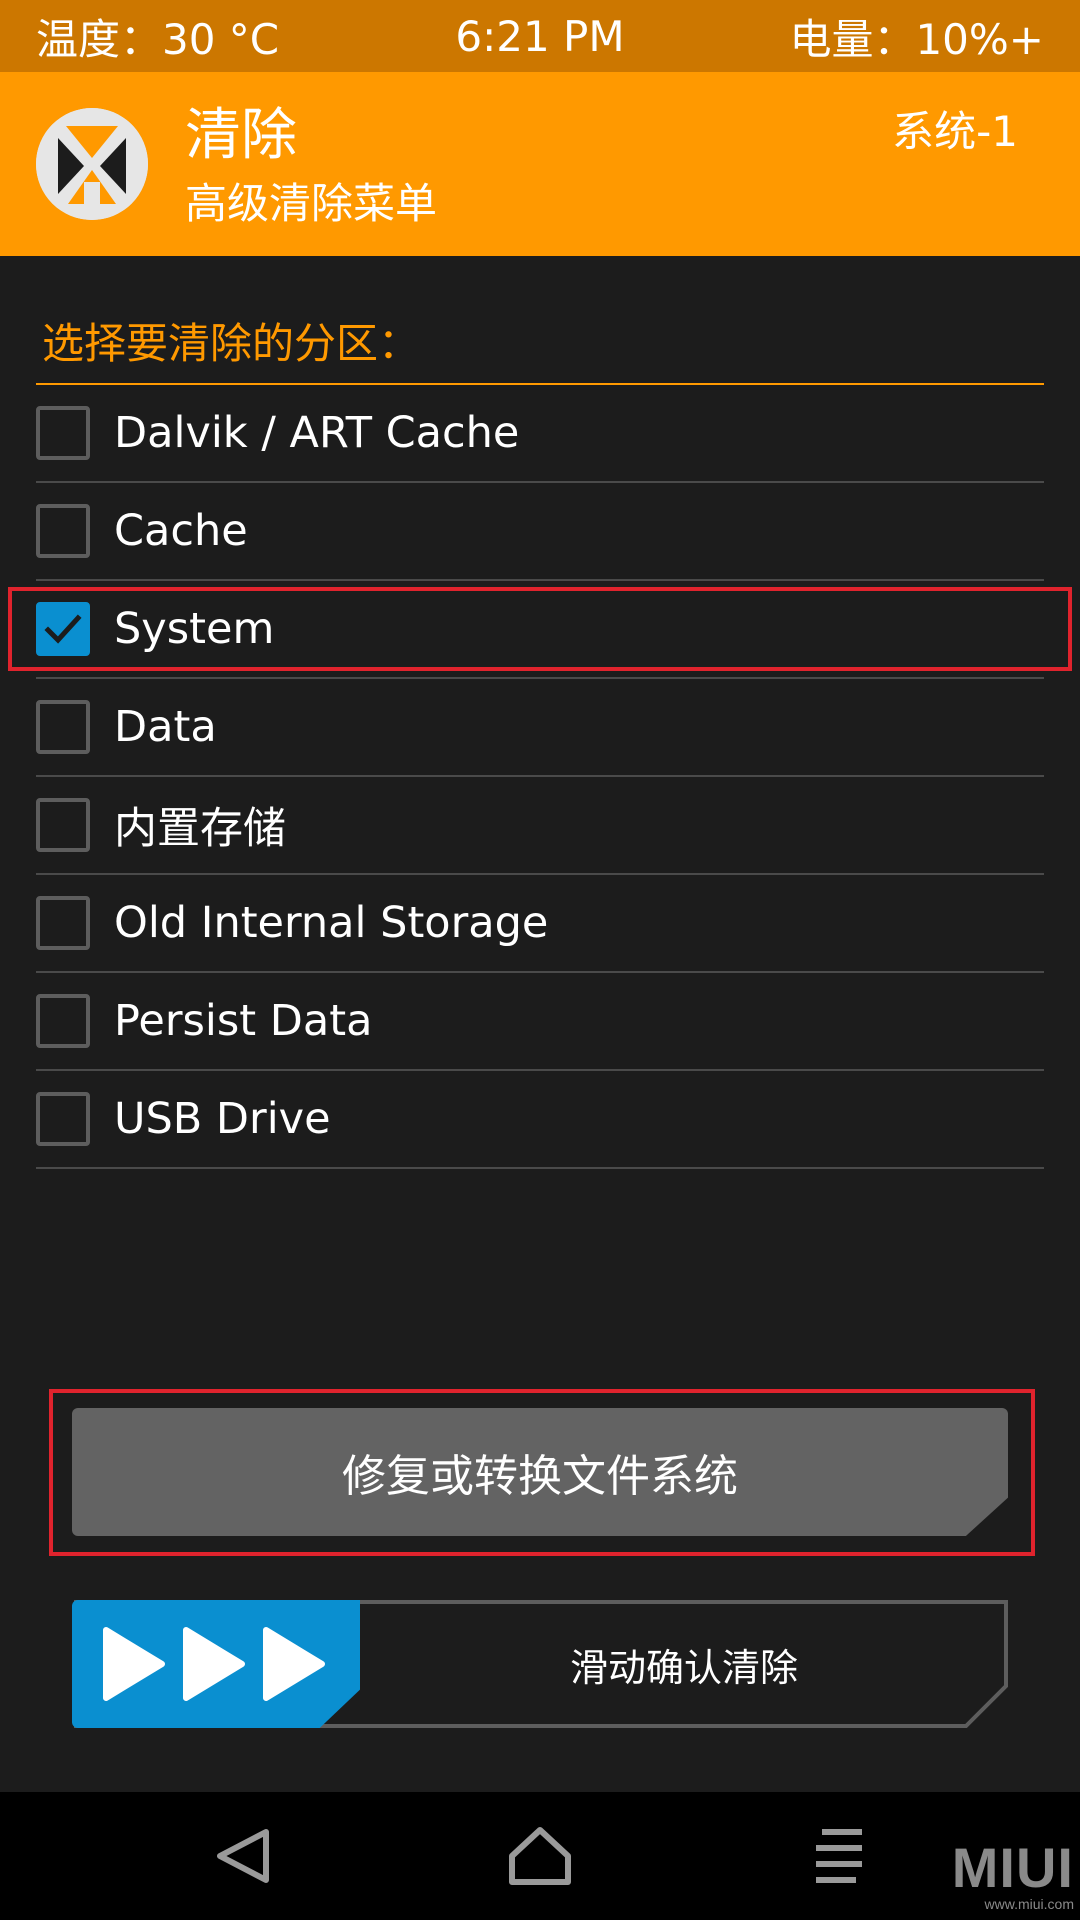  Describe the element at coordinates (540, 532) in the screenshot. I see `partition-row-cache: Cache` at that location.